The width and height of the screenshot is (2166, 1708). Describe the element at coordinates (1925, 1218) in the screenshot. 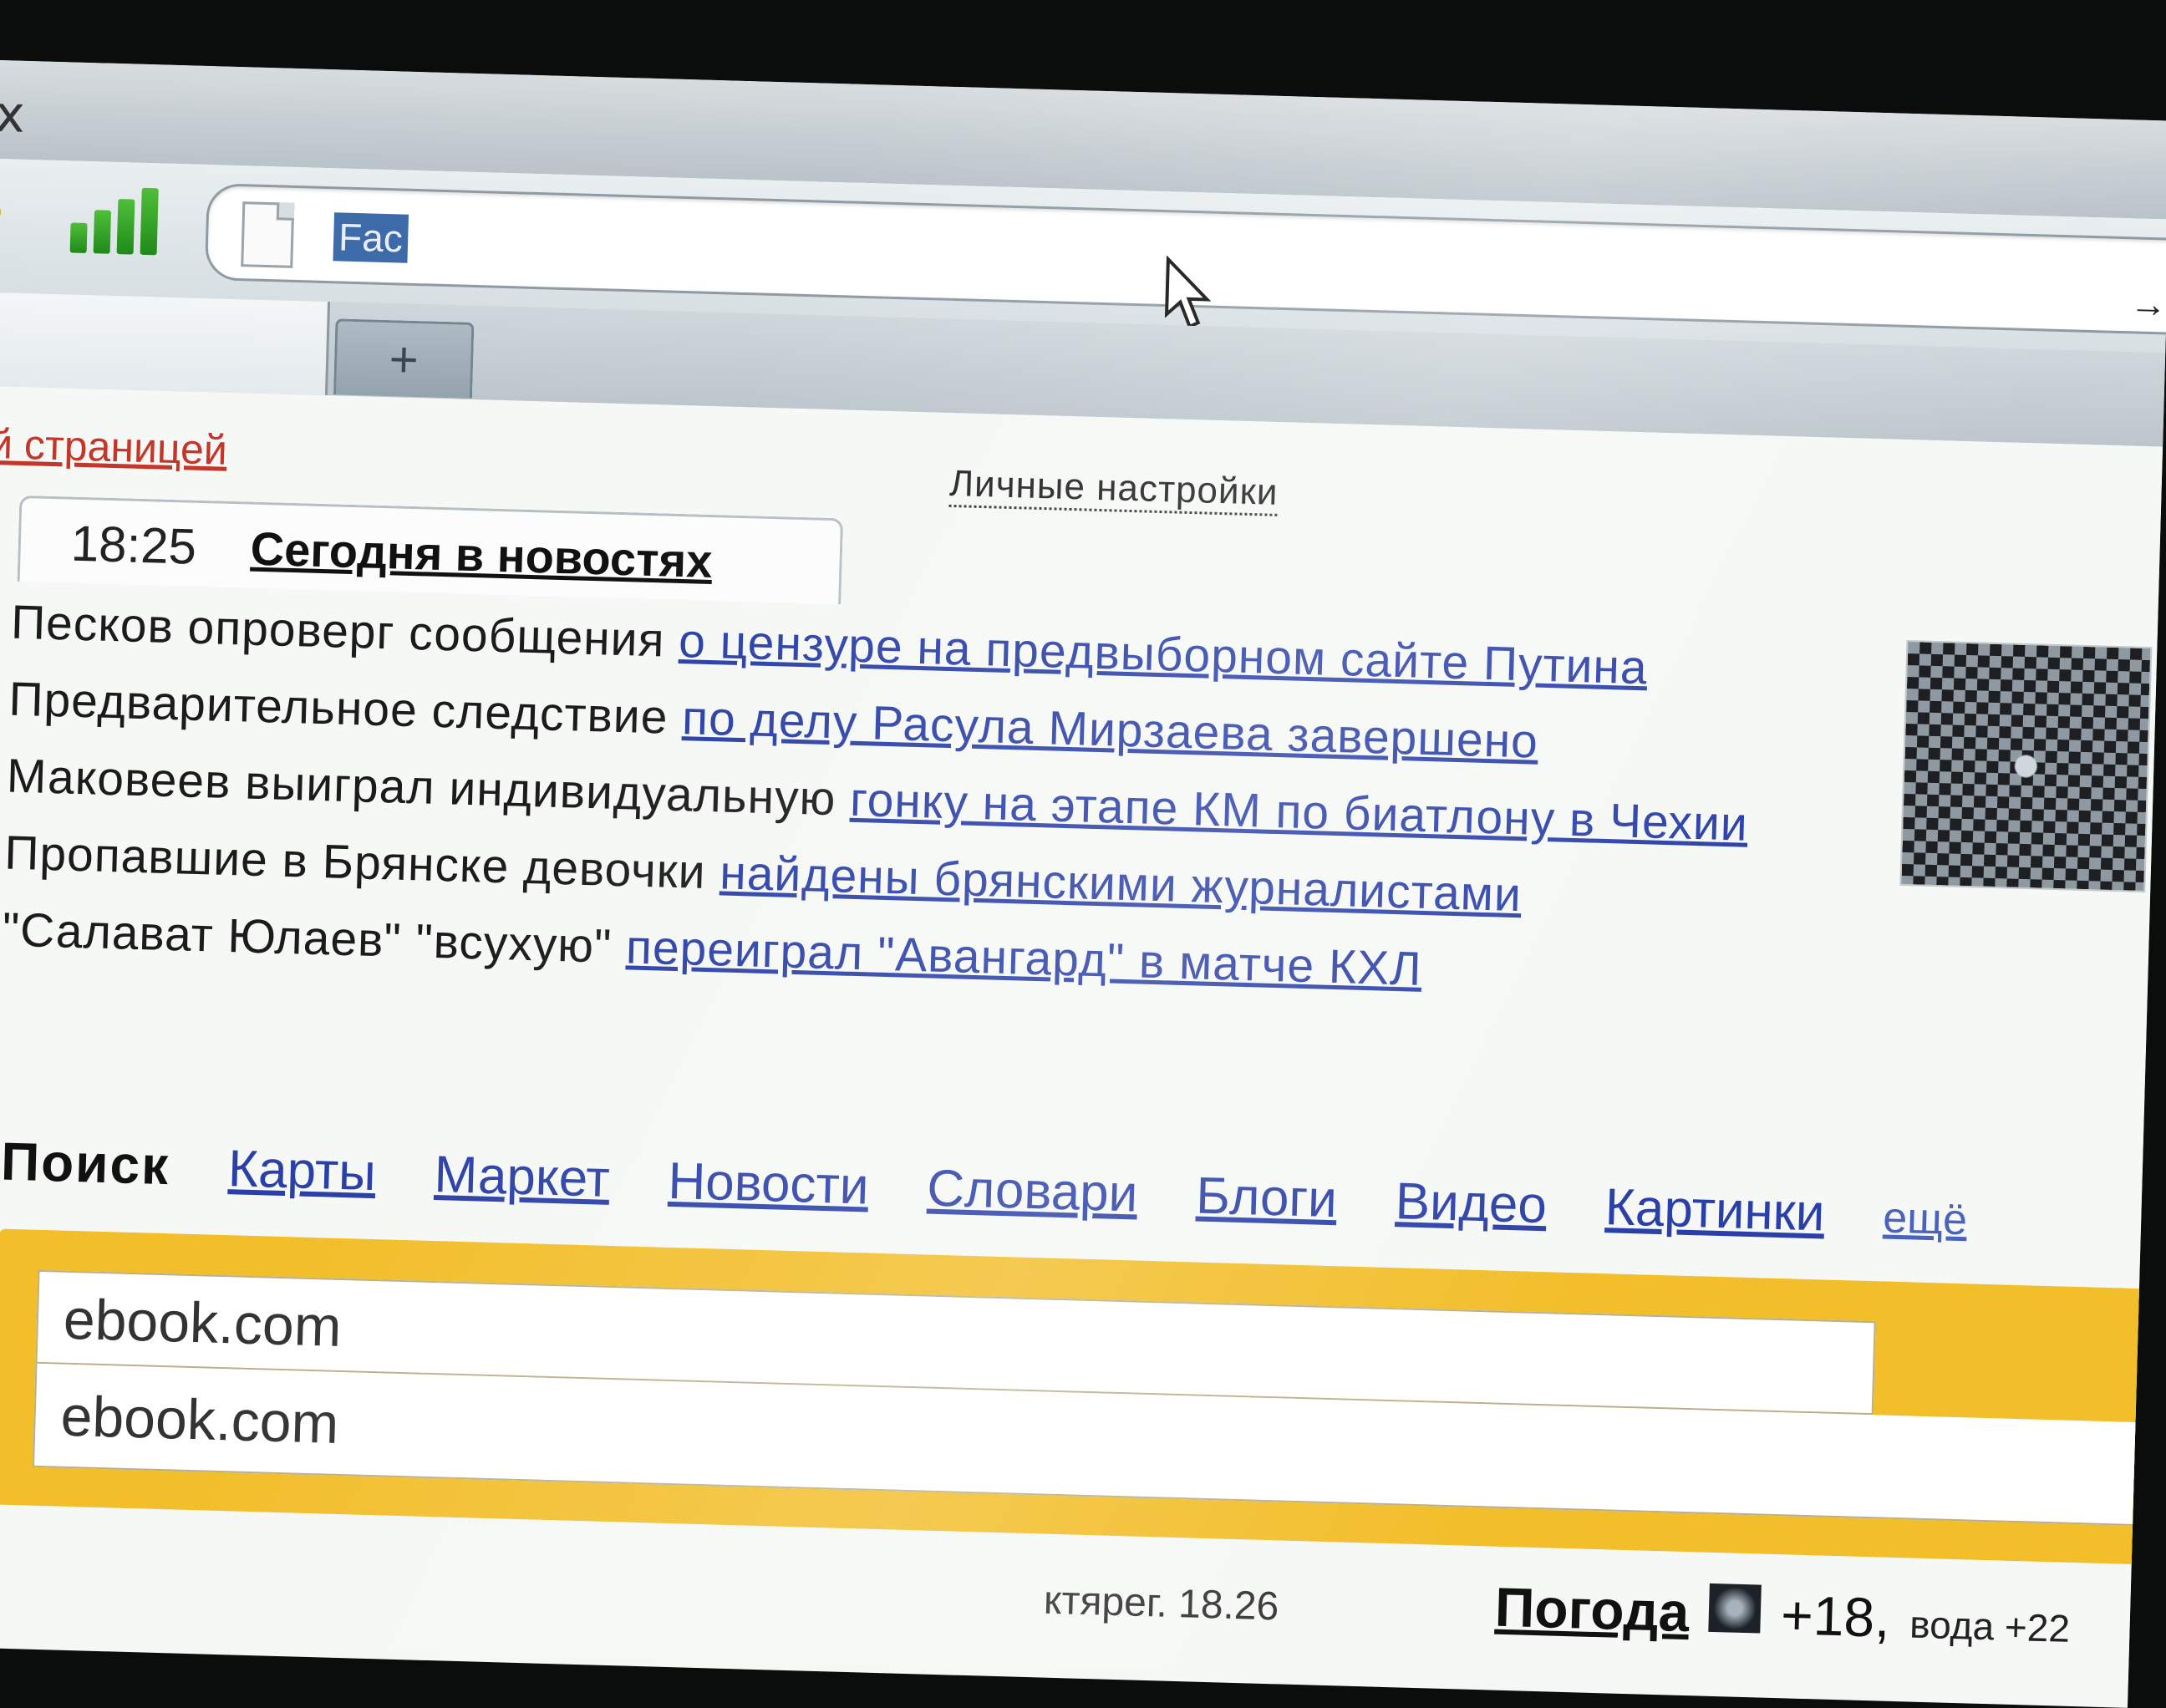

I see `service-link-more: ещё` at that location.